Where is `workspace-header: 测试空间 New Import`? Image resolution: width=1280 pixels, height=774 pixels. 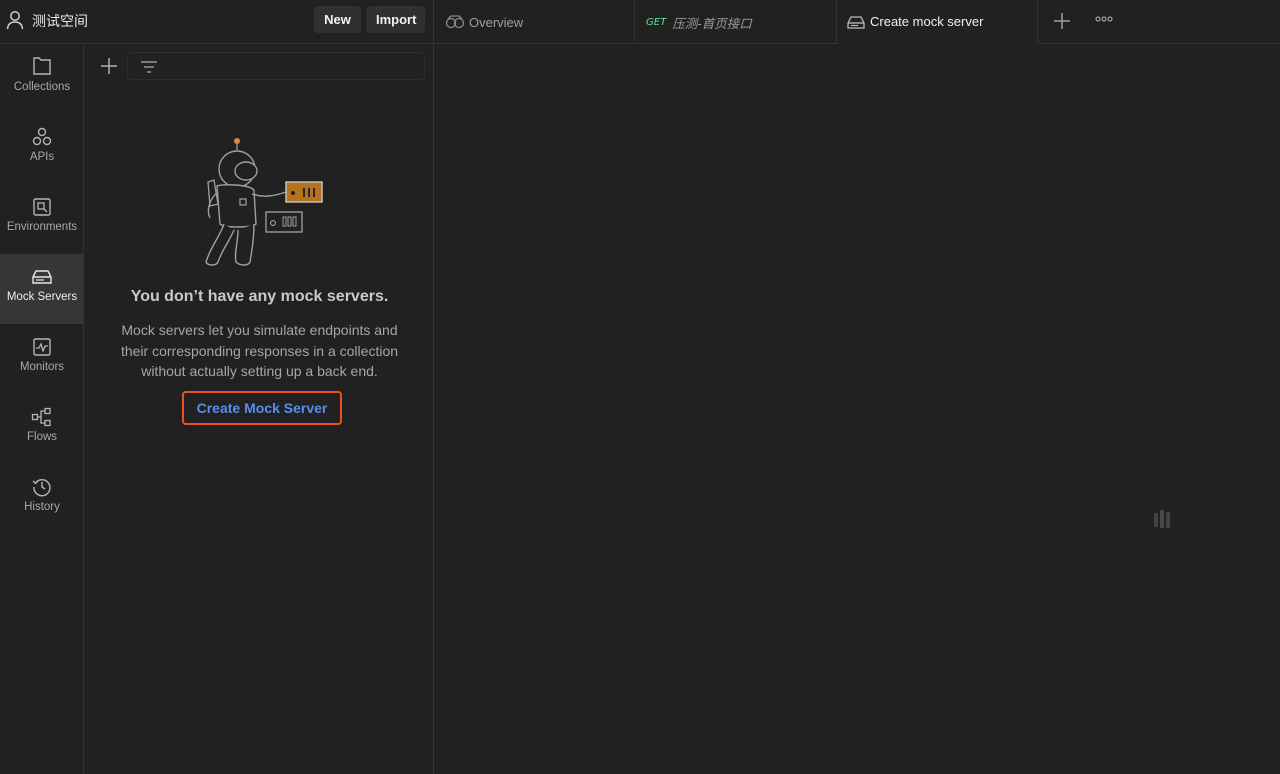 workspace-header: 测试空间 New Import is located at coordinates (217, 22).